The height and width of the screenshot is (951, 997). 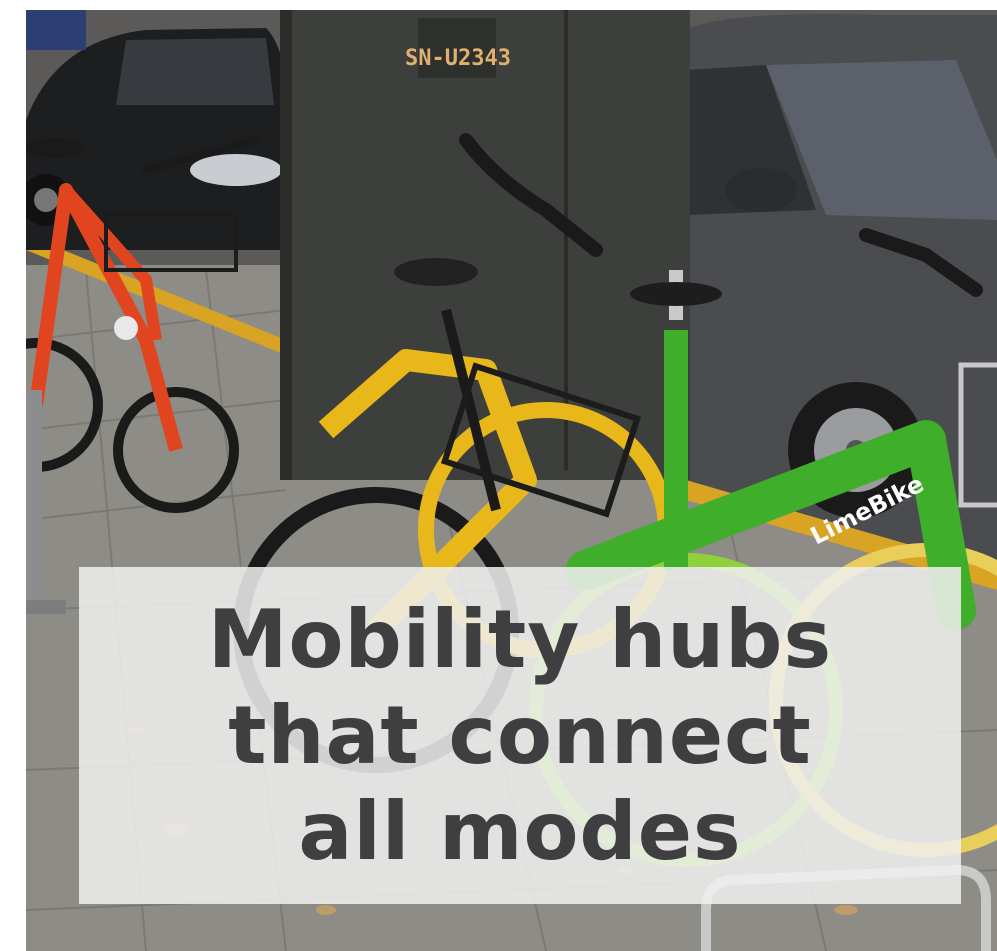 What do you see at coordinates (458, 58) in the screenshot?
I see `cabinet-id-label: SN-U2343` at bounding box center [458, 58].